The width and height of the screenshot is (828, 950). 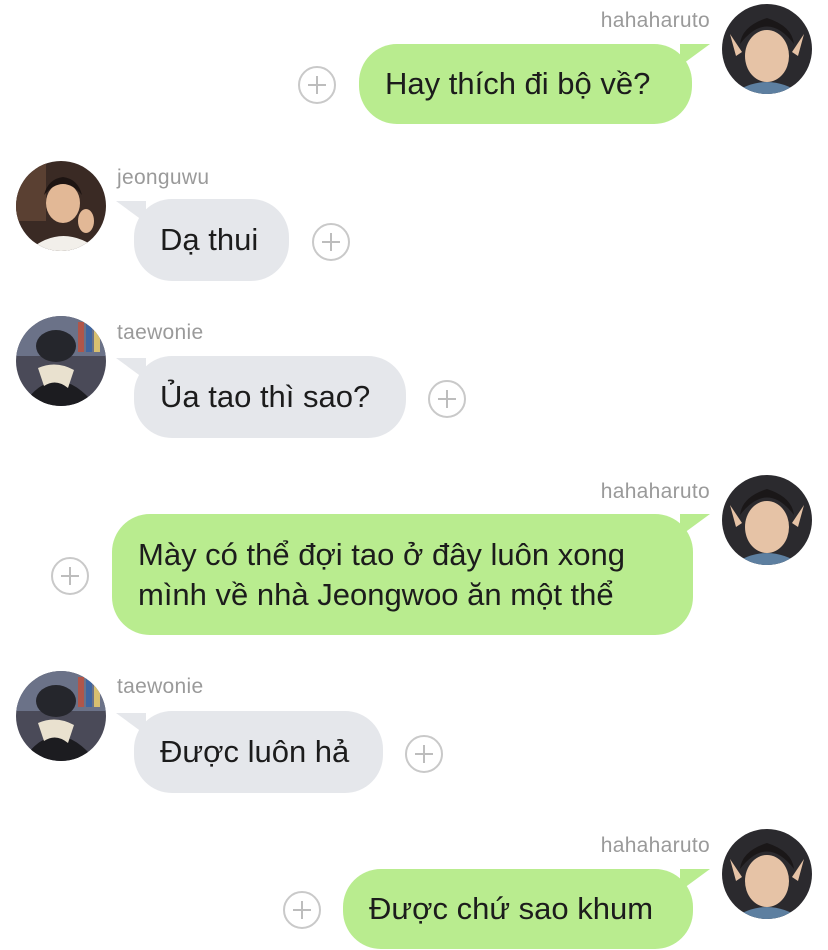 I want to click on sender-name: jeonguwu, so click(x=163, y=177).